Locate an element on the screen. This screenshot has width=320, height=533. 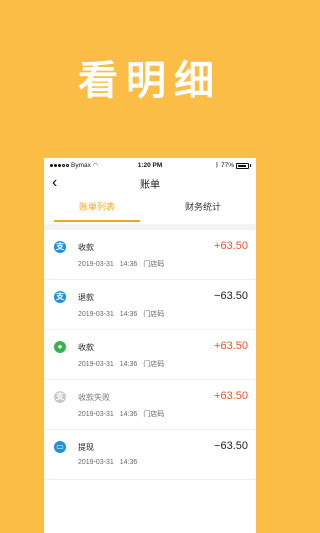
status-bar: Bymax ◠ 1:20 PM ᛒ 77% is located at coordinates (150, 165).